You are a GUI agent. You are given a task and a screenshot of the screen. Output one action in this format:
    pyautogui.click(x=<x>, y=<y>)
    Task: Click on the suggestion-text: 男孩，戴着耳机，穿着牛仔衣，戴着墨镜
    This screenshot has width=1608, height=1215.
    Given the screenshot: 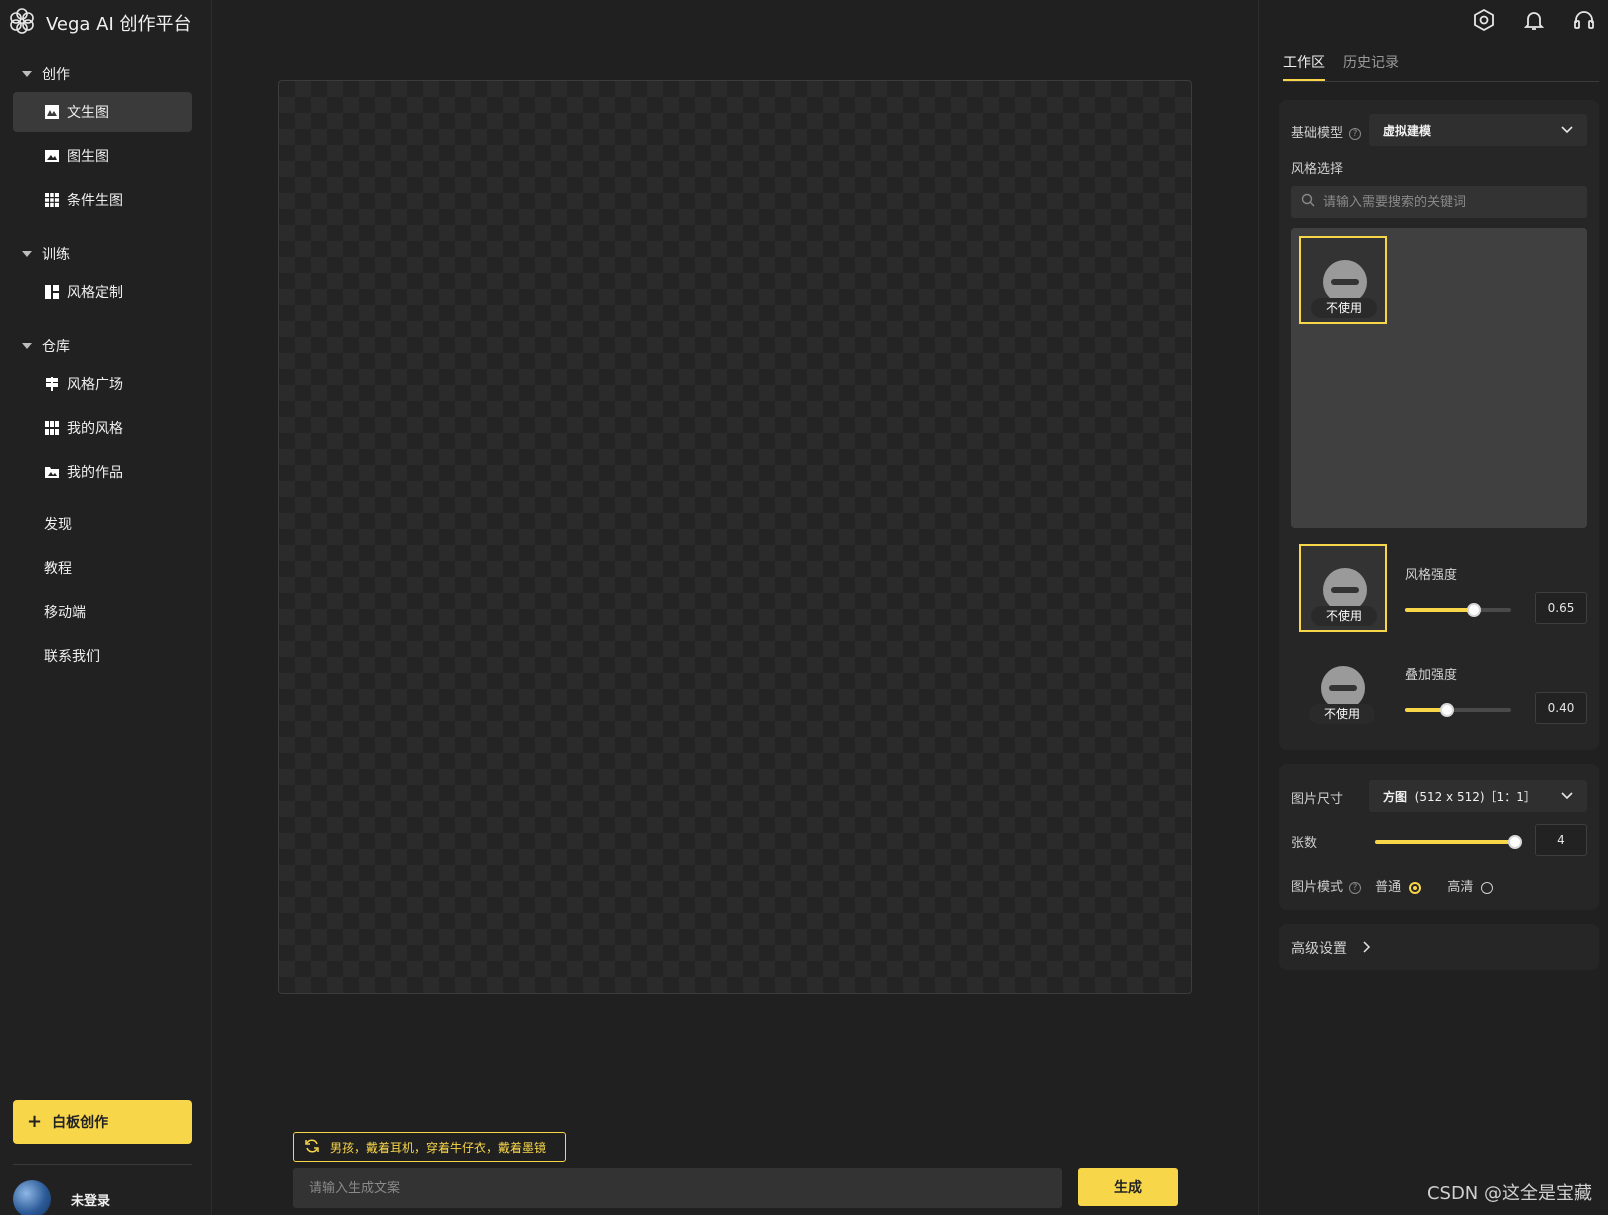 What is the action you would take?
    pyautogui.click(x=438, y=1147)
    